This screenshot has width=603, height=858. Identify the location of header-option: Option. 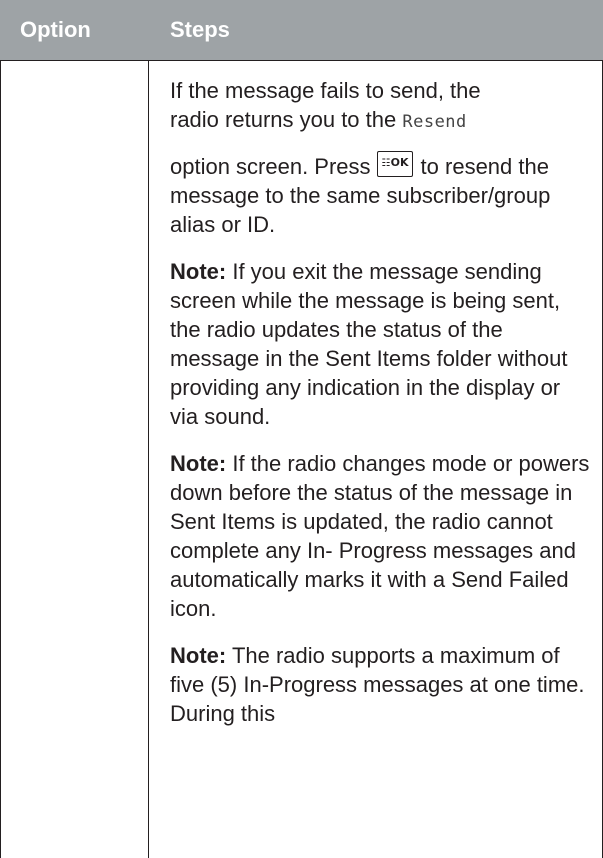
(55, 29).